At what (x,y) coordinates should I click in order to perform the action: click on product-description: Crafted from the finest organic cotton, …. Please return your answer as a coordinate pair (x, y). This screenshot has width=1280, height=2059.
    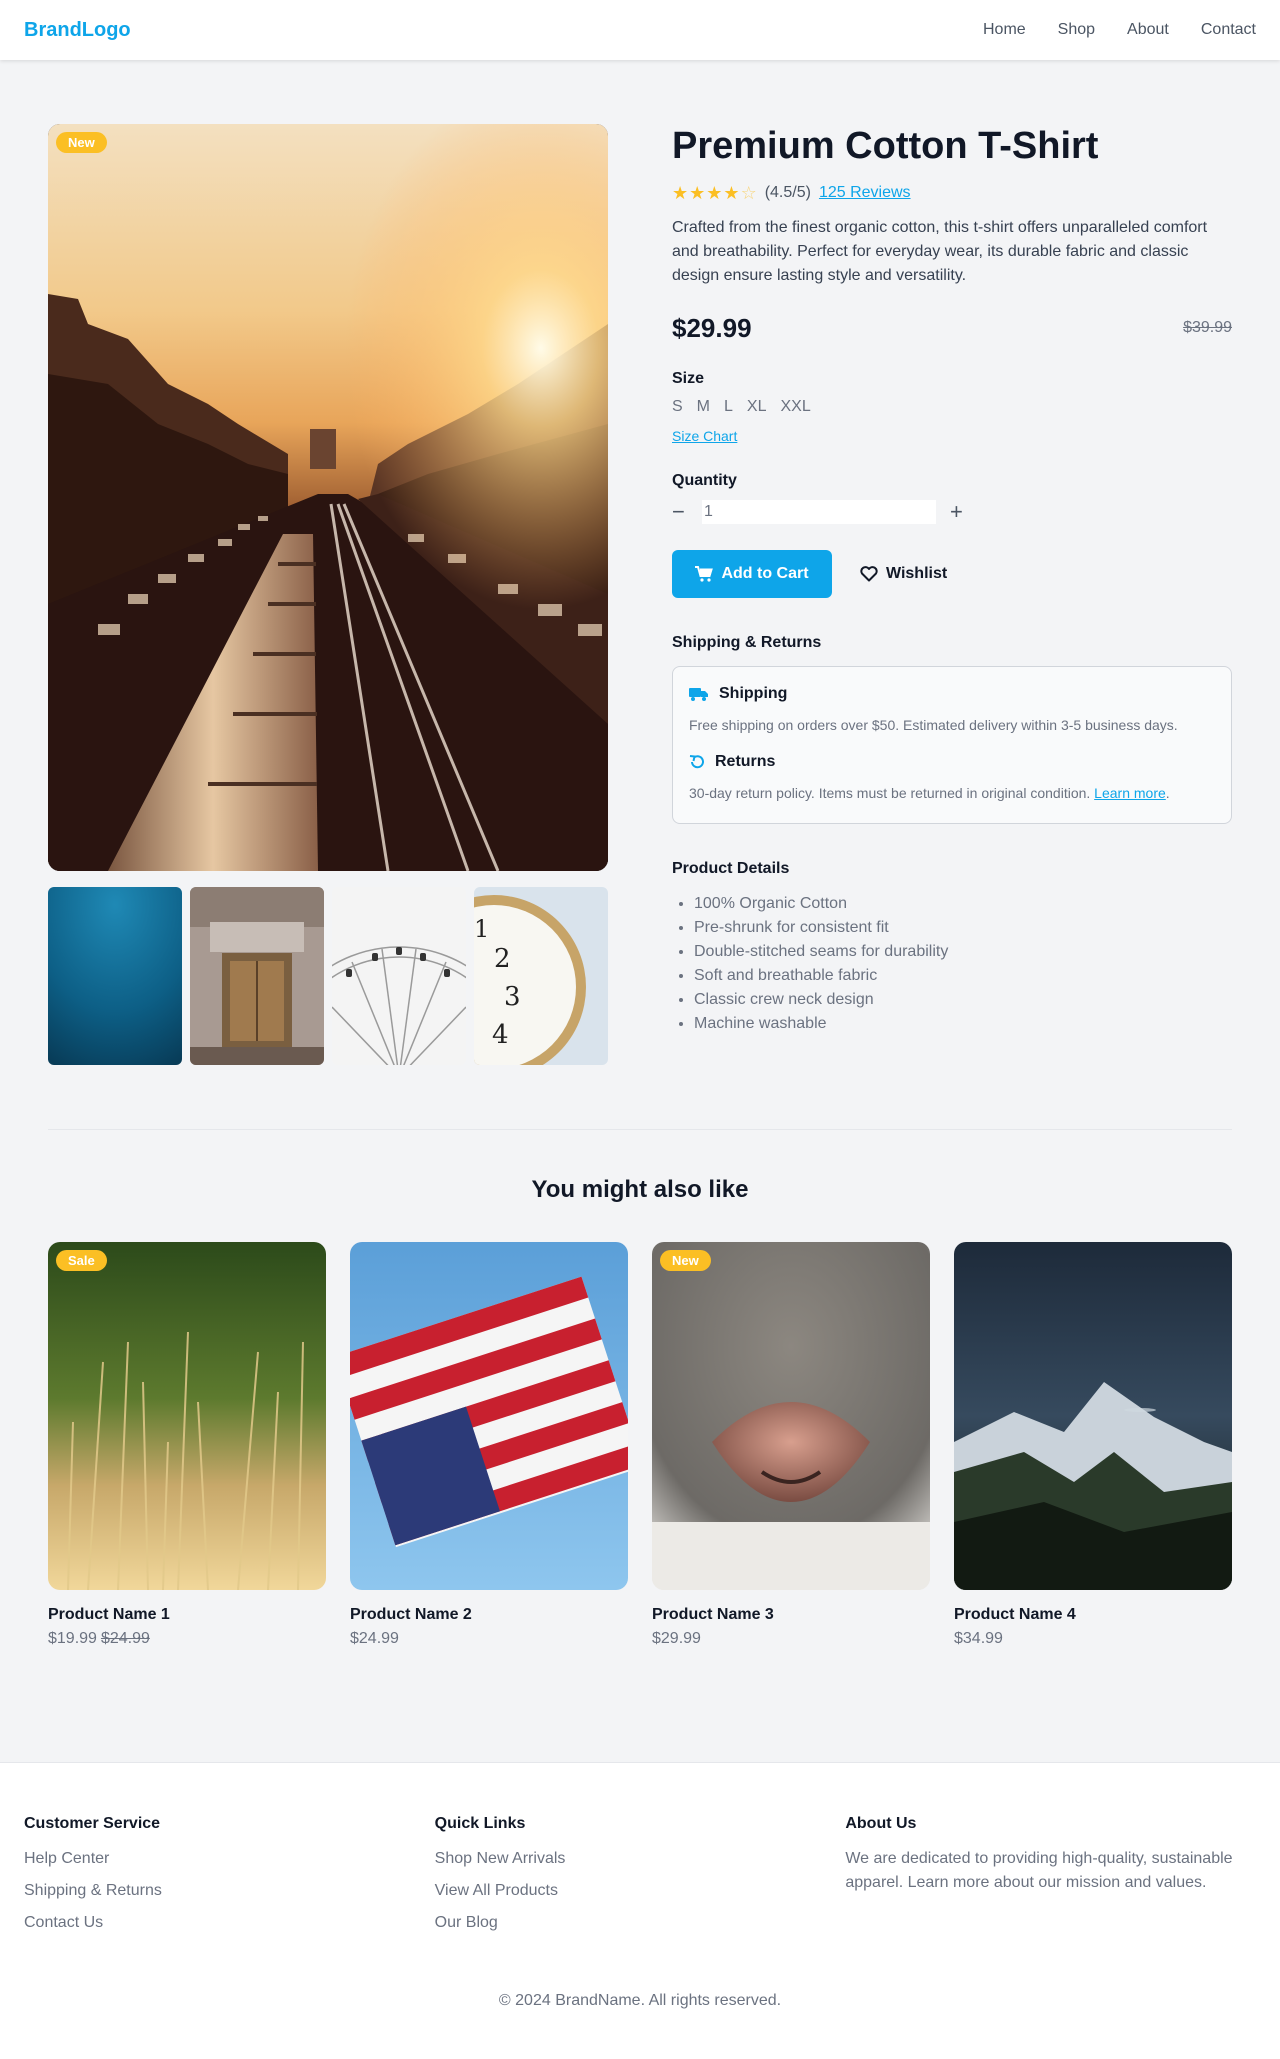
    Looking at the image, I should click on (940, 251).